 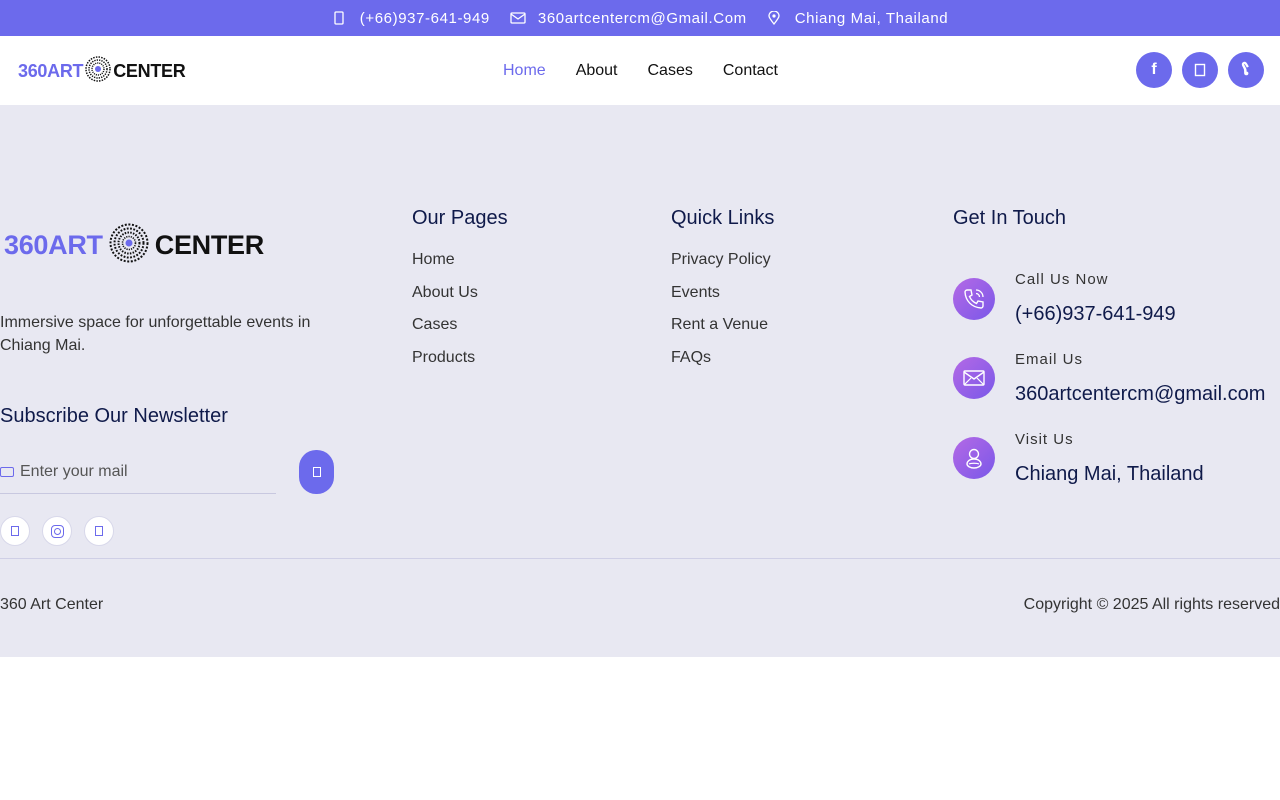 I want to click on line-glyph: ໂ, so click(x=1246, y=69).